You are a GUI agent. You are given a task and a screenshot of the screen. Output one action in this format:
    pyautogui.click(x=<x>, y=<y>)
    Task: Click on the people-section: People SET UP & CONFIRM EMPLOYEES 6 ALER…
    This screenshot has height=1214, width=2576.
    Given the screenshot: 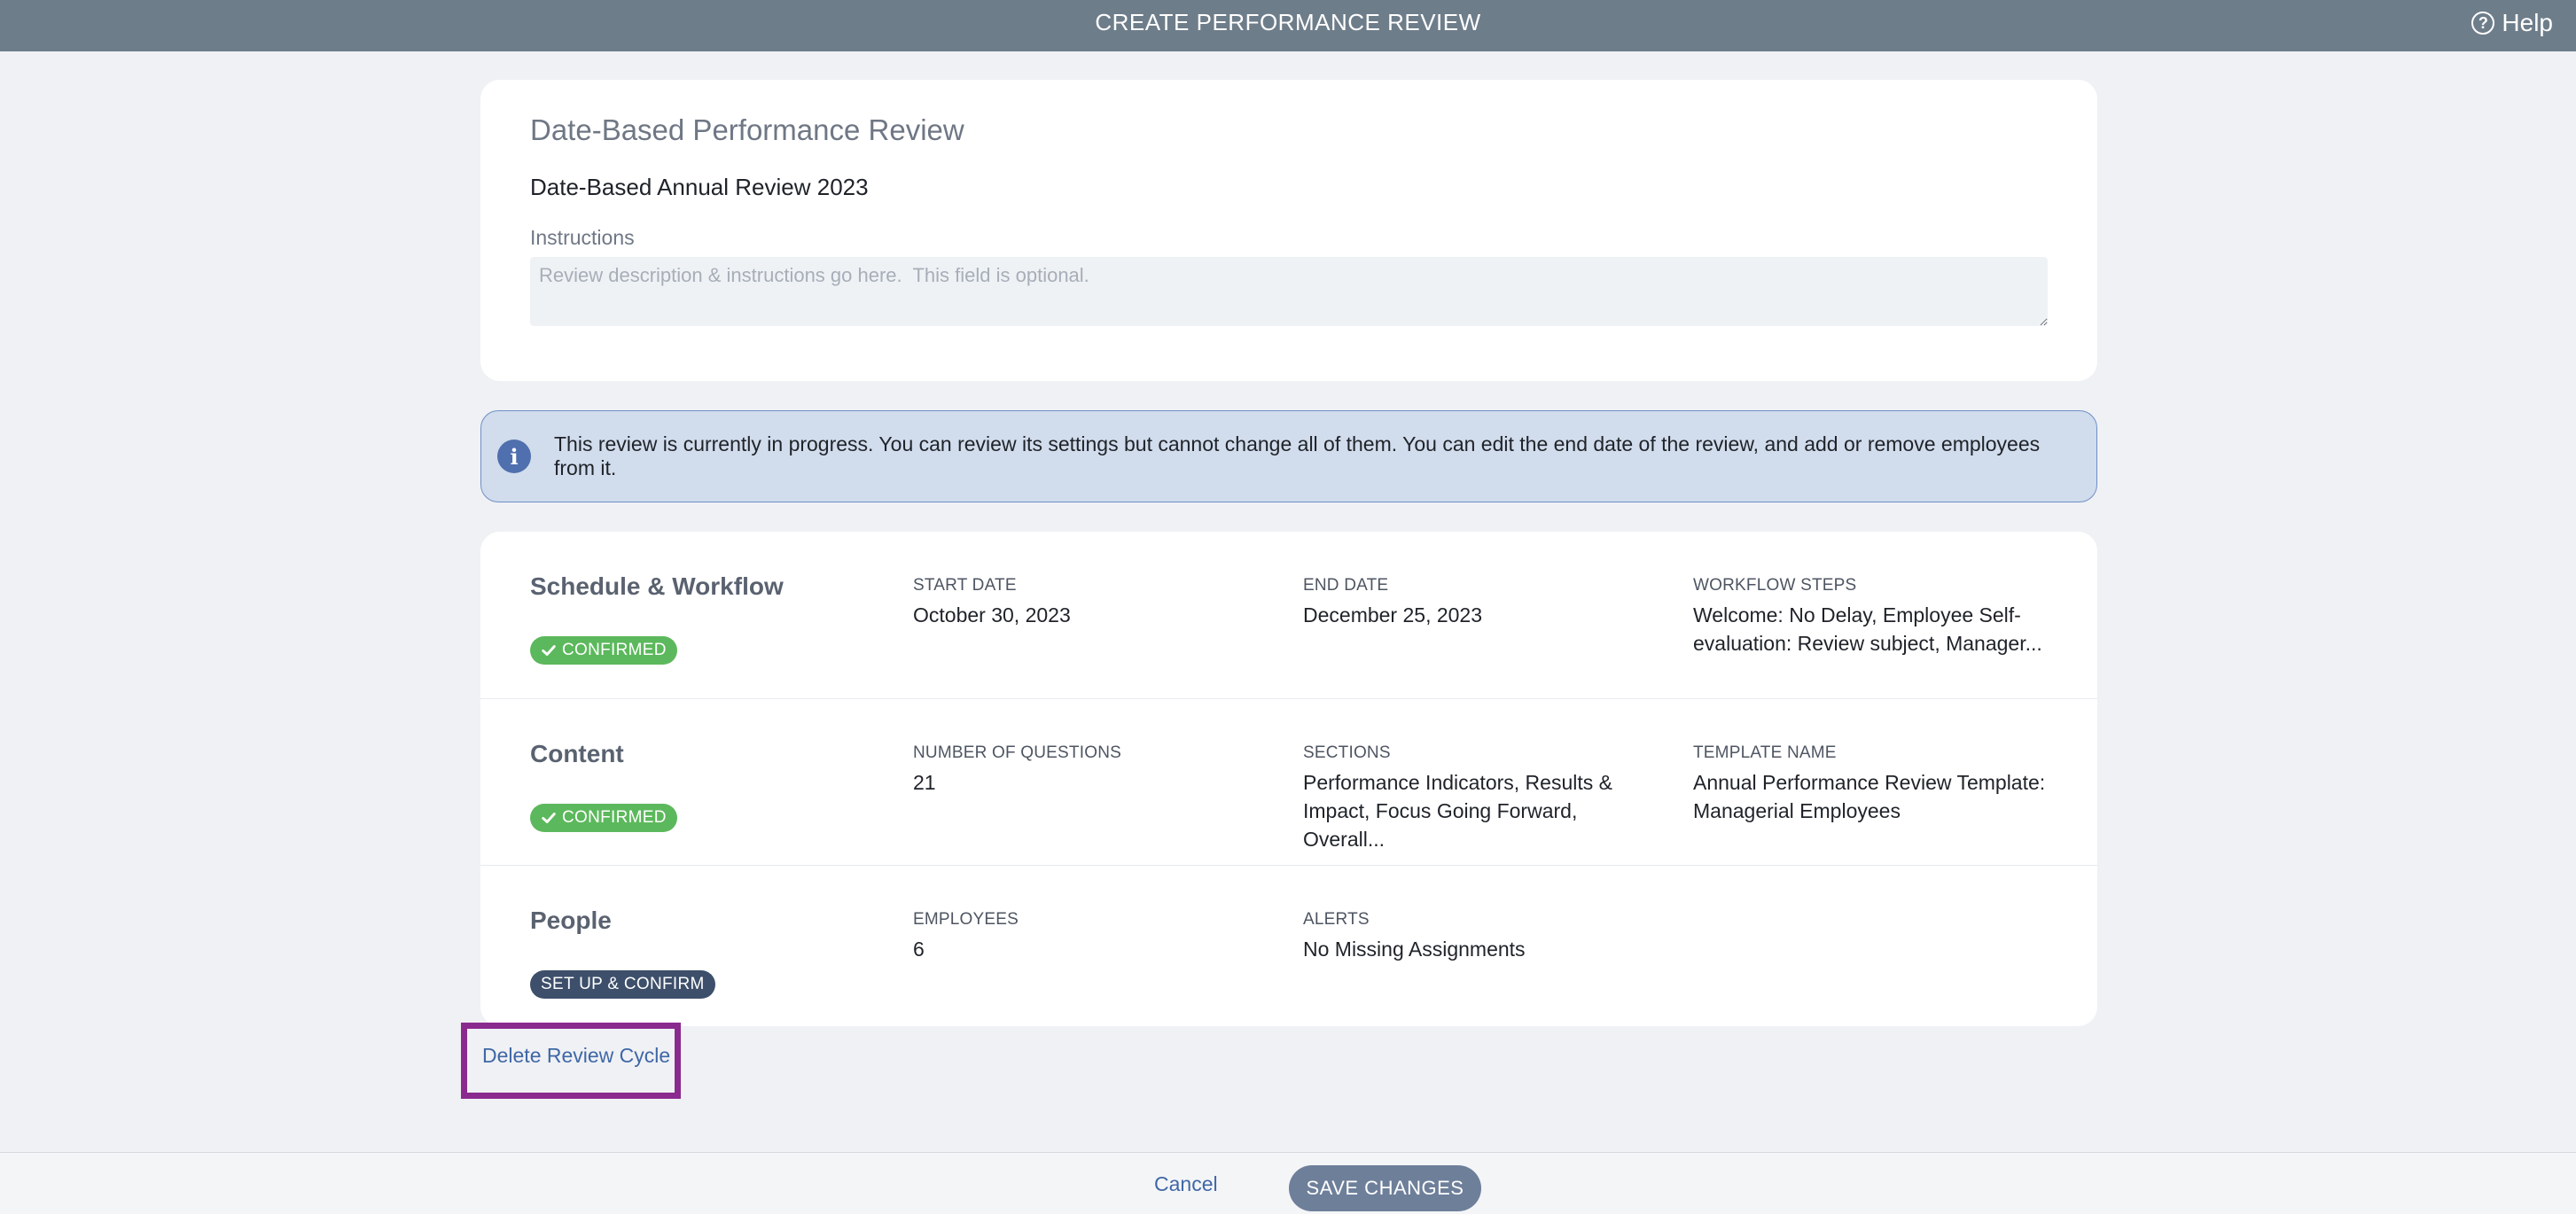 What is the action you would take?
    pyautogui.click(x=1288, y=945)
    